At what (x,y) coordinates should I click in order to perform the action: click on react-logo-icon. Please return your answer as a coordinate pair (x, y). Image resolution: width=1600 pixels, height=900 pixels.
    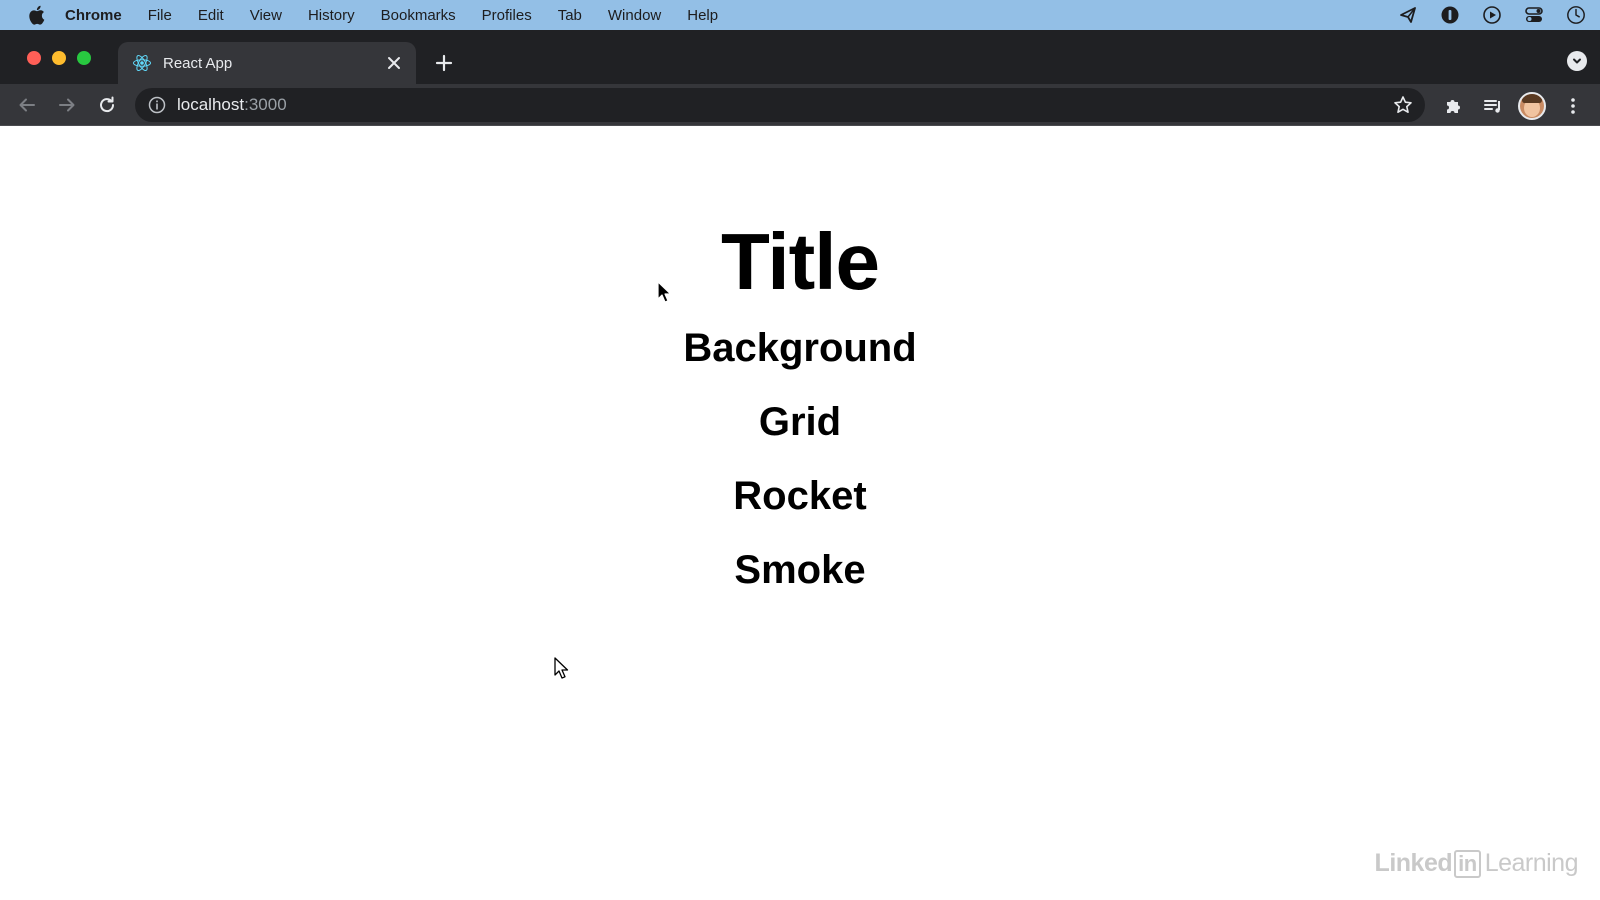
    Looking at the image, I should click on (142, 63).